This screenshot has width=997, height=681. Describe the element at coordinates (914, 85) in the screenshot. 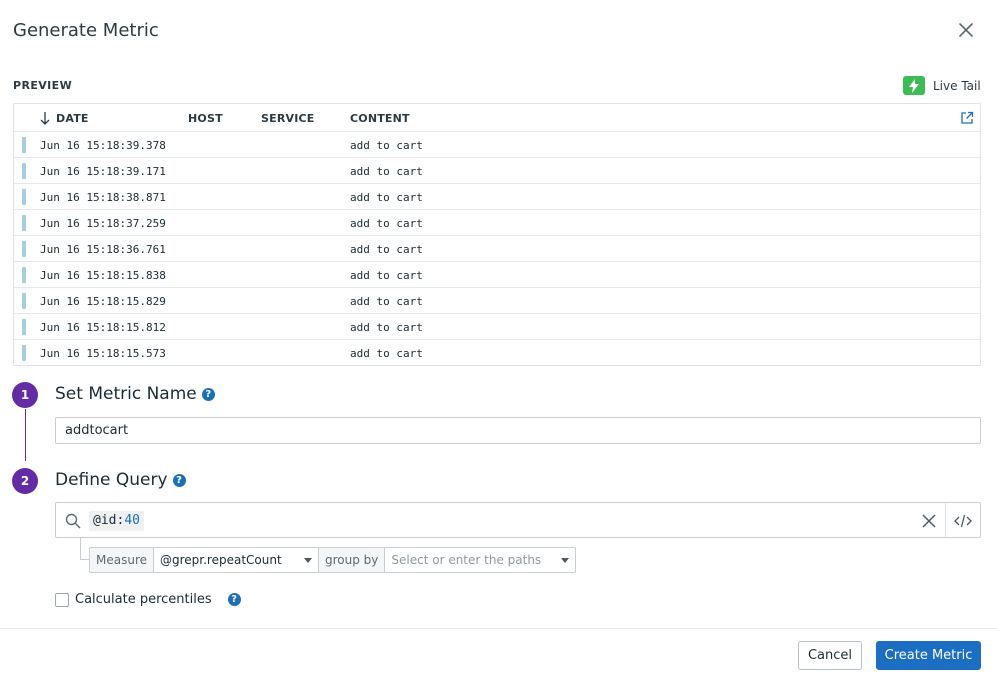

I see `bolt-icon` at that location.